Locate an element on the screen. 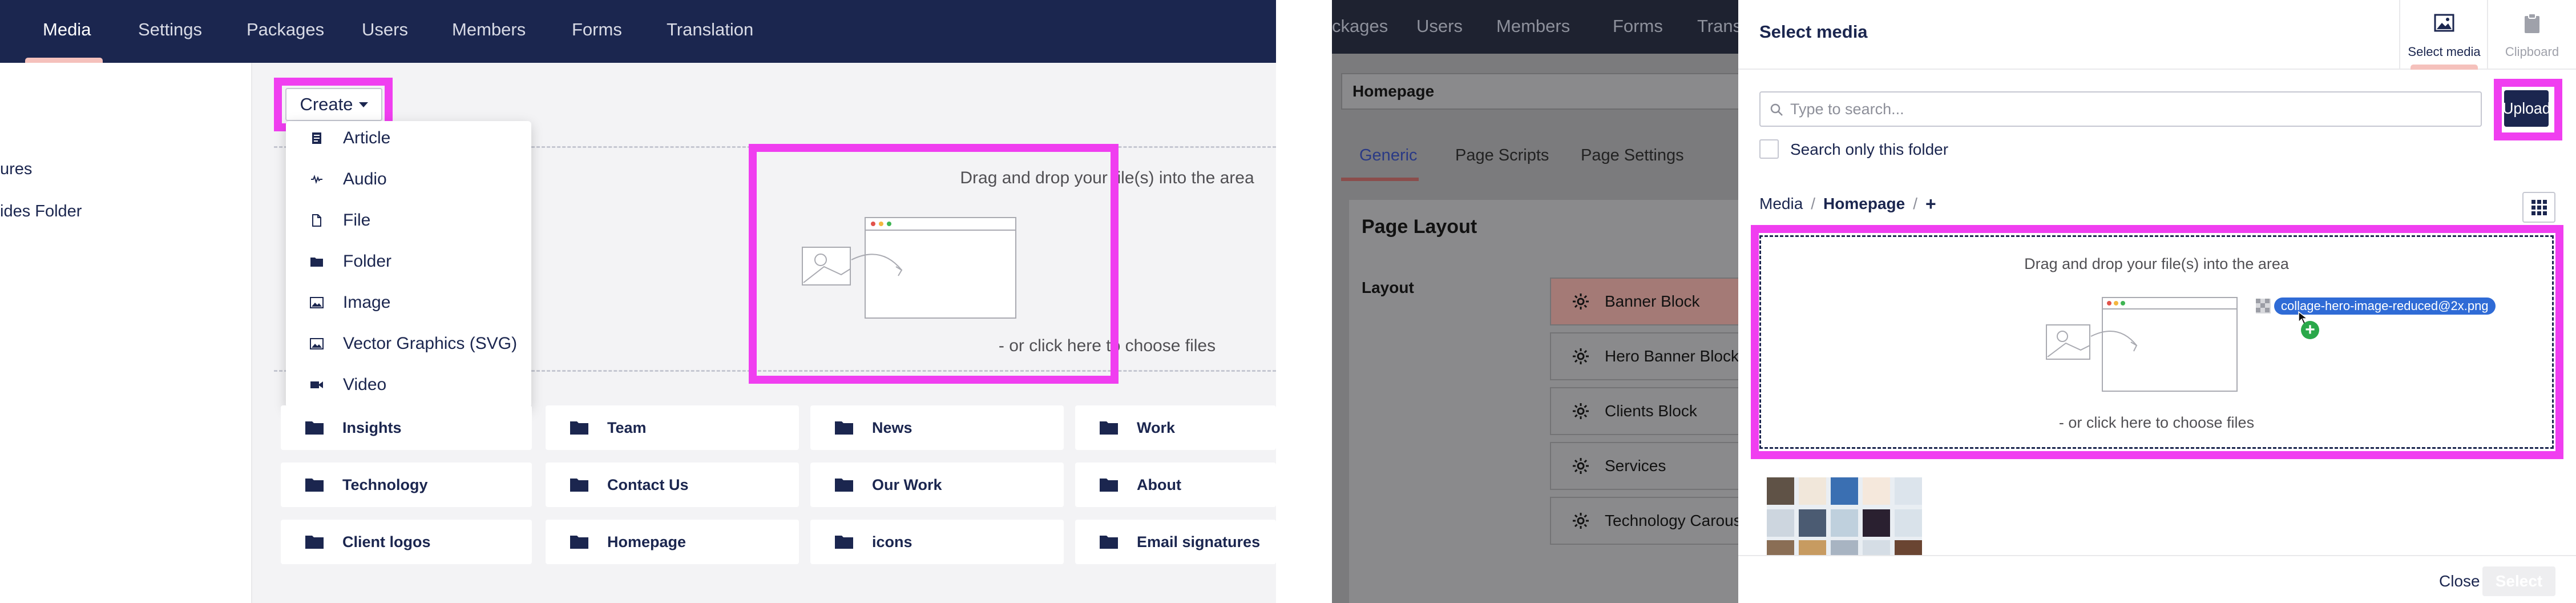  grid-view-button is located at coordinates (2538, 208).